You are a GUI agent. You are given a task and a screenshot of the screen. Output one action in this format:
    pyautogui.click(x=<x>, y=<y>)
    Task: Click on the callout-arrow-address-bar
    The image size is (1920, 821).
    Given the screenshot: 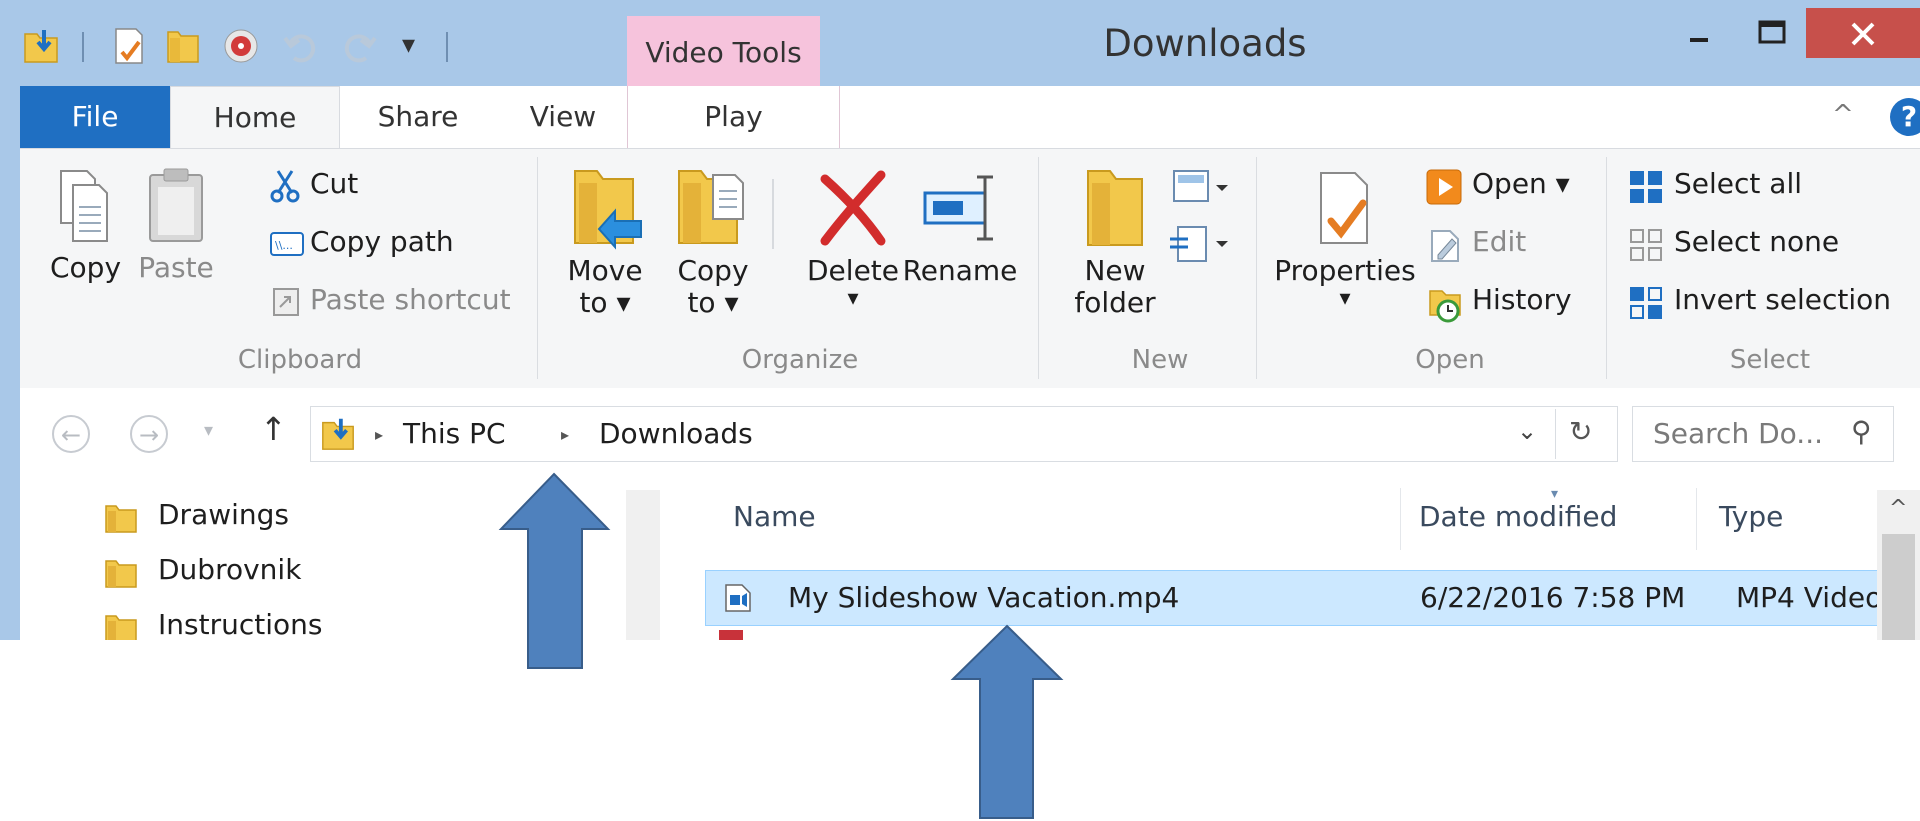 What is the action you would take?
    pyautogui.click(x=554, y=570)
    